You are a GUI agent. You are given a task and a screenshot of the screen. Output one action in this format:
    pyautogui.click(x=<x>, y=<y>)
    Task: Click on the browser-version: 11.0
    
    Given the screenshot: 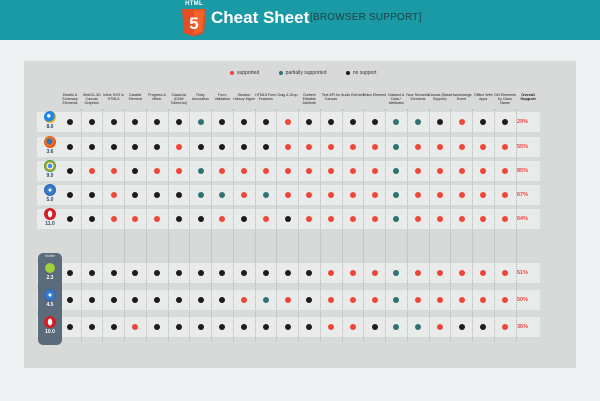 What is the action you would take?
    pyautogui.click(x=50, y=224)
    